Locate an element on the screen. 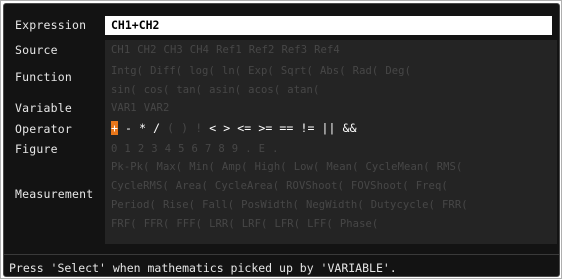 This screenshot has height=279, width=562. measurement-key: PosWidth( is located at coordinates (270, 205).